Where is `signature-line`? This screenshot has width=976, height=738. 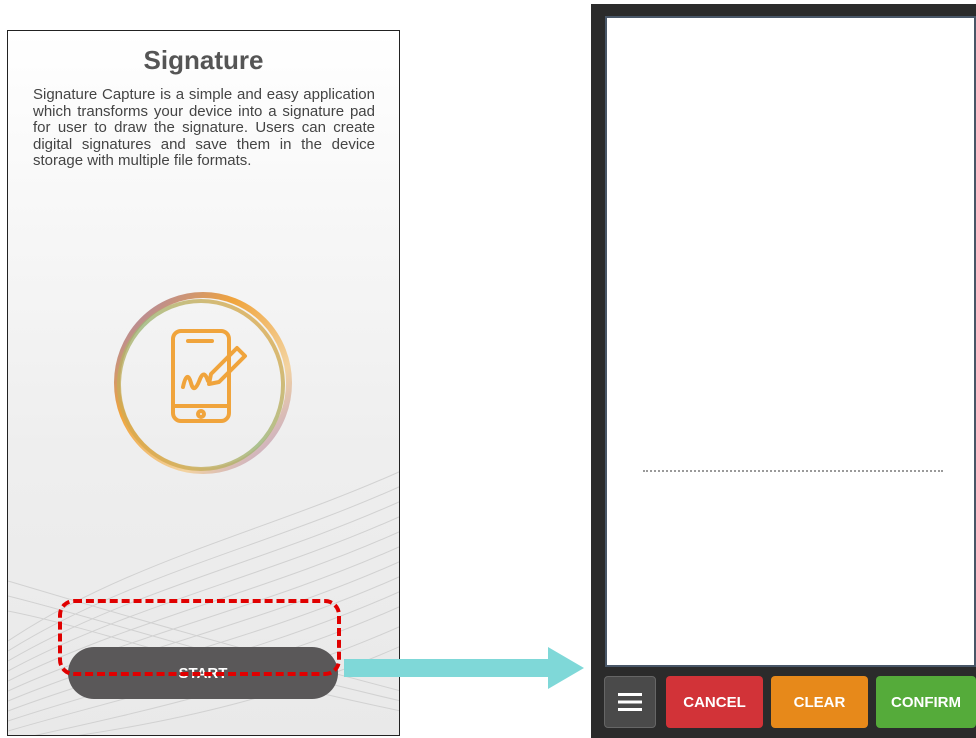 signature-line is located at coordinates (793, 471).